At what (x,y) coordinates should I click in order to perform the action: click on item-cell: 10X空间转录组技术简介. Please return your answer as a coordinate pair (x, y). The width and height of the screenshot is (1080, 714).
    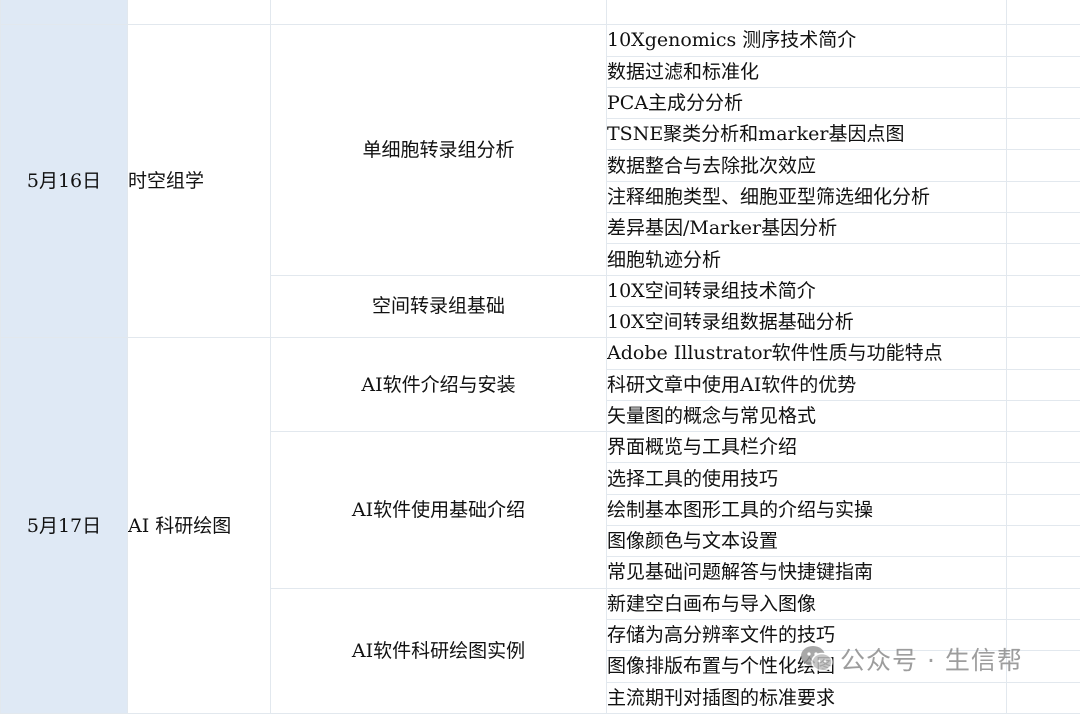
    Looking at the image, I should click on (807, 290).